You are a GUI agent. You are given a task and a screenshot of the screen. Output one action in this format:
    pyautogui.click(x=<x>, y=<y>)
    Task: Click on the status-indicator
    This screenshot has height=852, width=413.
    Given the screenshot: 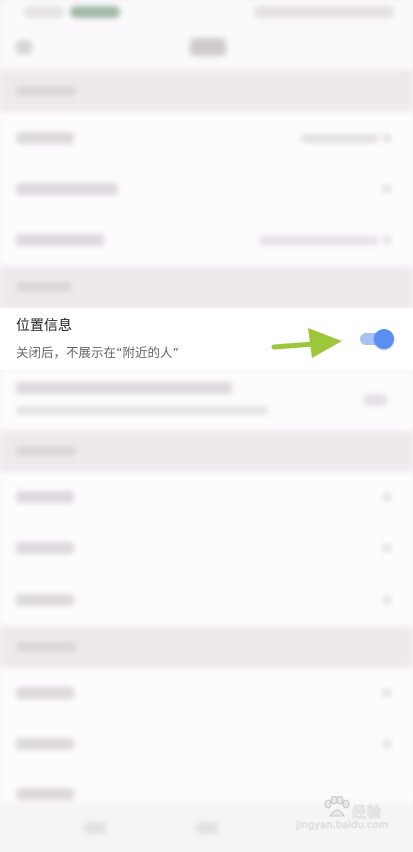 What is the action you would take?
    pyautogui.click(x=95, y=12)
    